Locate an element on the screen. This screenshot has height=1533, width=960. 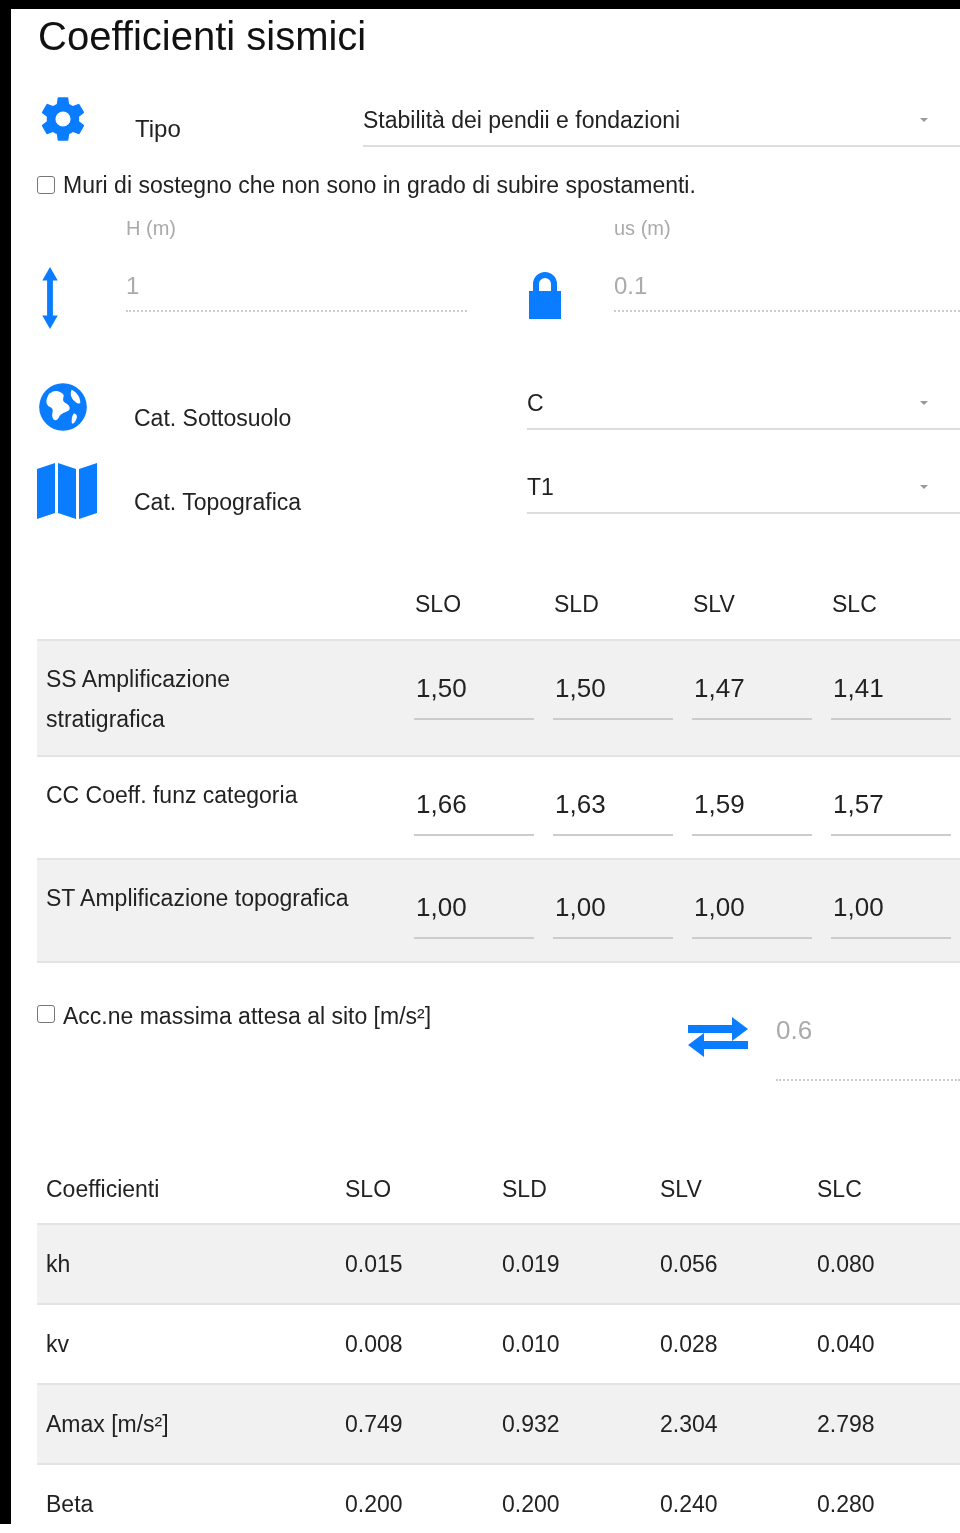
type-dropdown: Stabilità dei pendii e fondazioni is located at coordinates (661, 121).